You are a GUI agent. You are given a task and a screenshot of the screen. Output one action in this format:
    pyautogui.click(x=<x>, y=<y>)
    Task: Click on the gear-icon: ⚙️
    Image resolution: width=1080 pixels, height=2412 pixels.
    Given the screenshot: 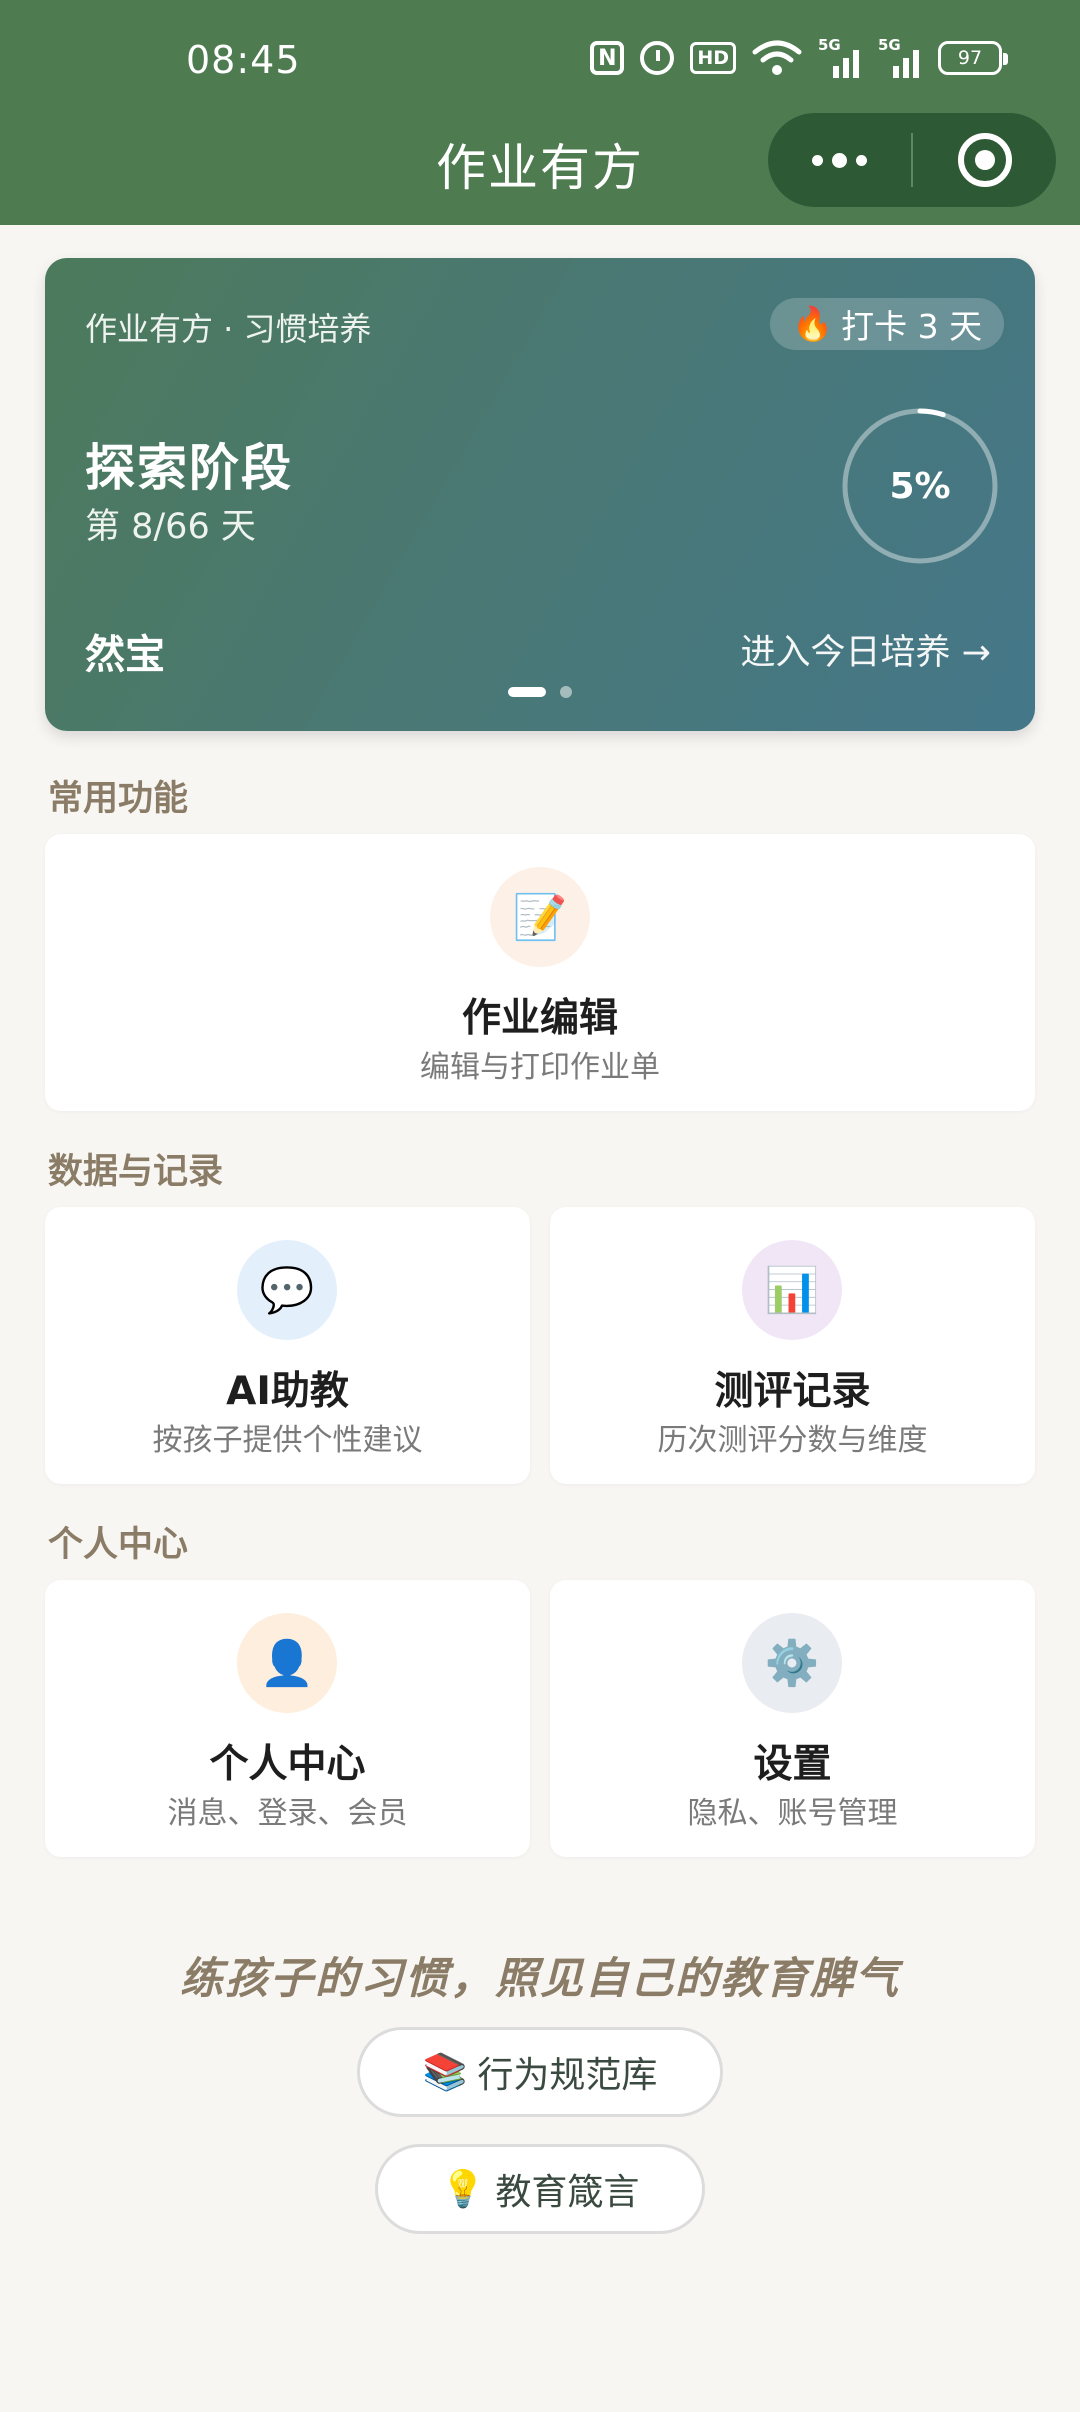 What is the action you would take?
    pyautogui.click(x=792, y=1663)
    